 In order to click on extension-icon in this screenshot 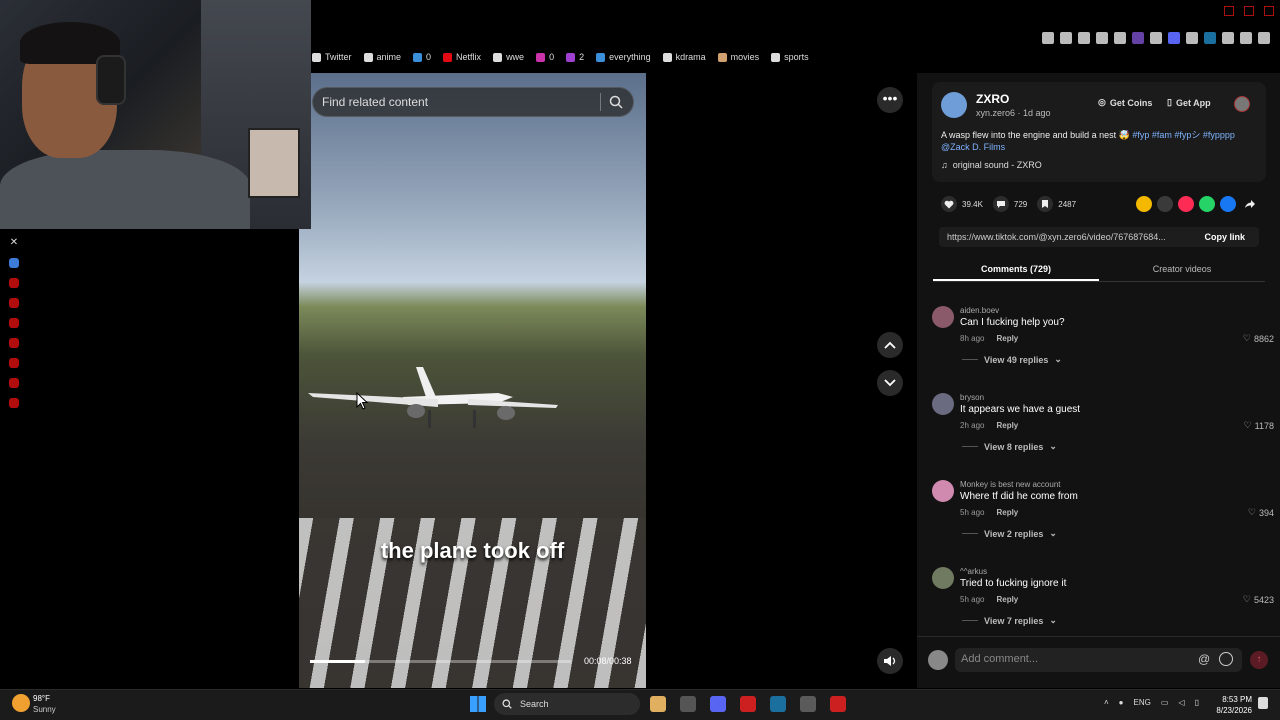, I will do `click(1156, 38)`.